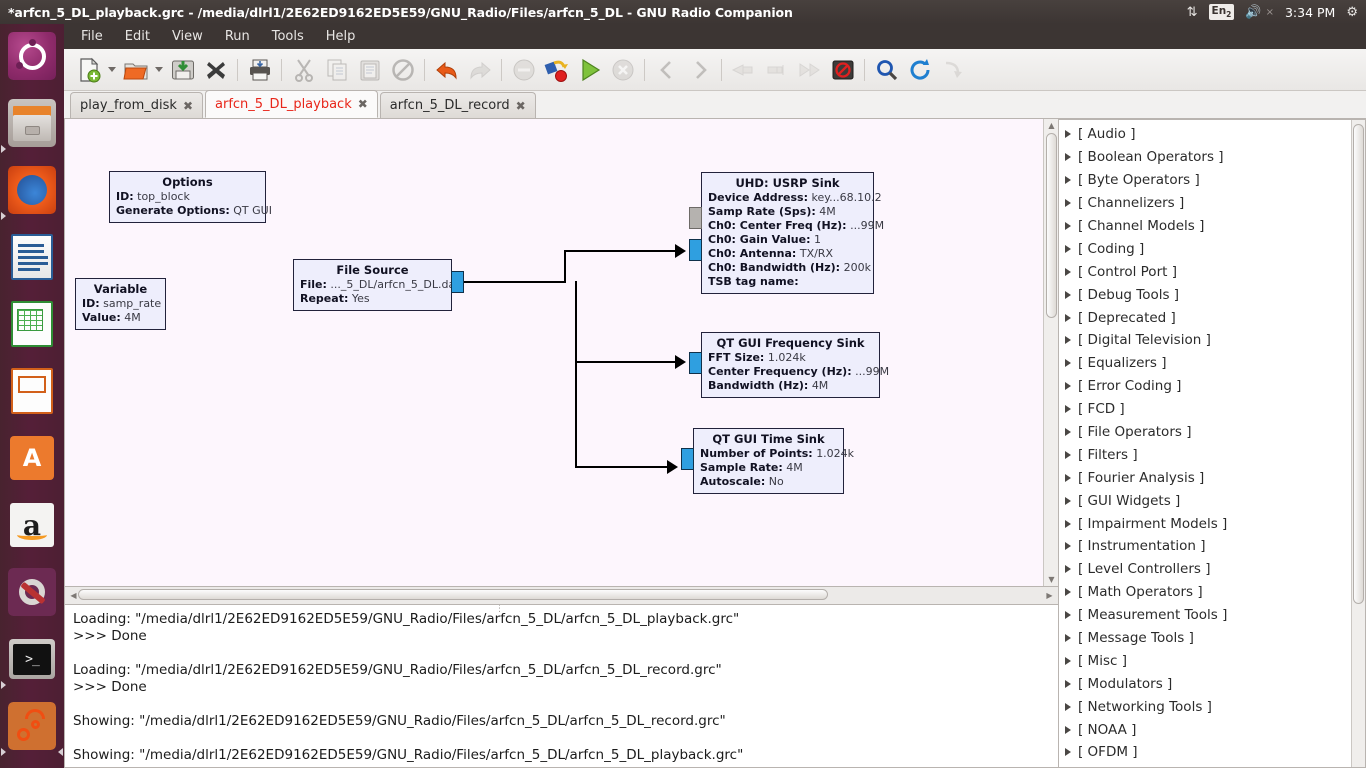  I want to click on network-icon: ⇅, so click(1192, 12).